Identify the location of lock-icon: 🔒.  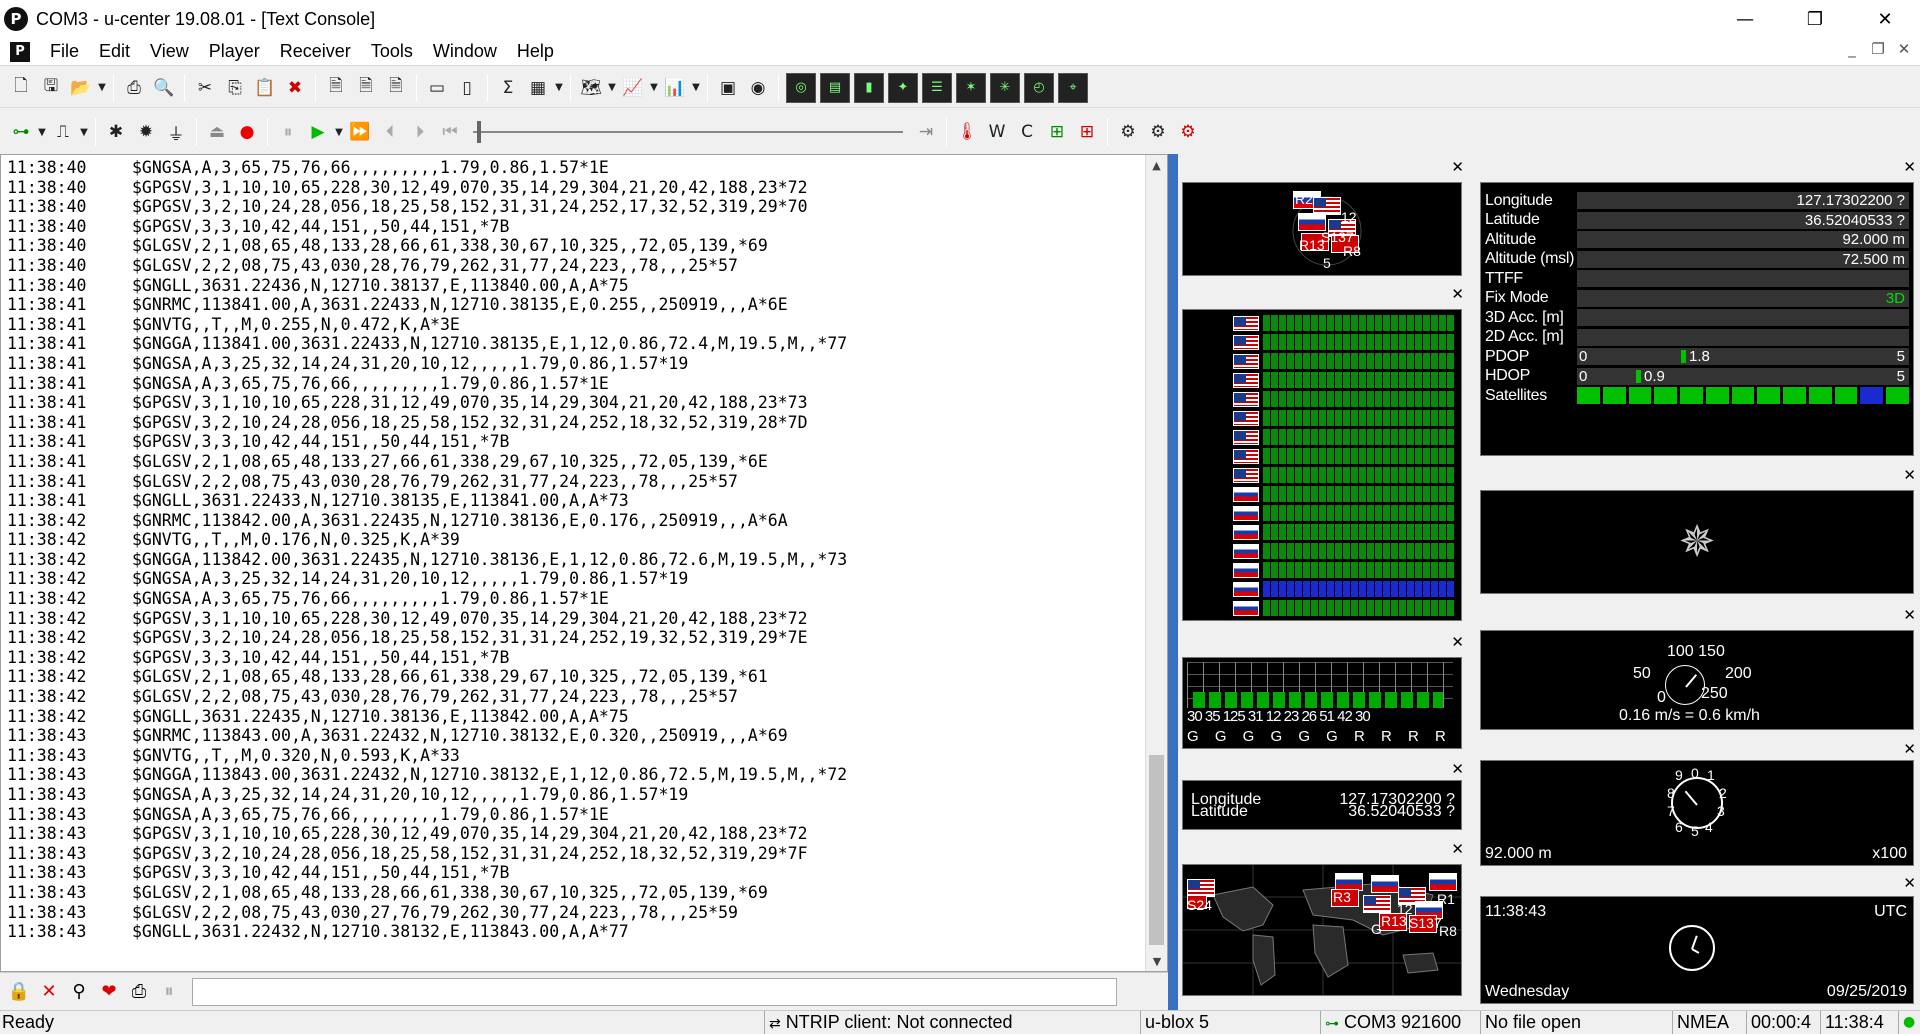
(19, 992).